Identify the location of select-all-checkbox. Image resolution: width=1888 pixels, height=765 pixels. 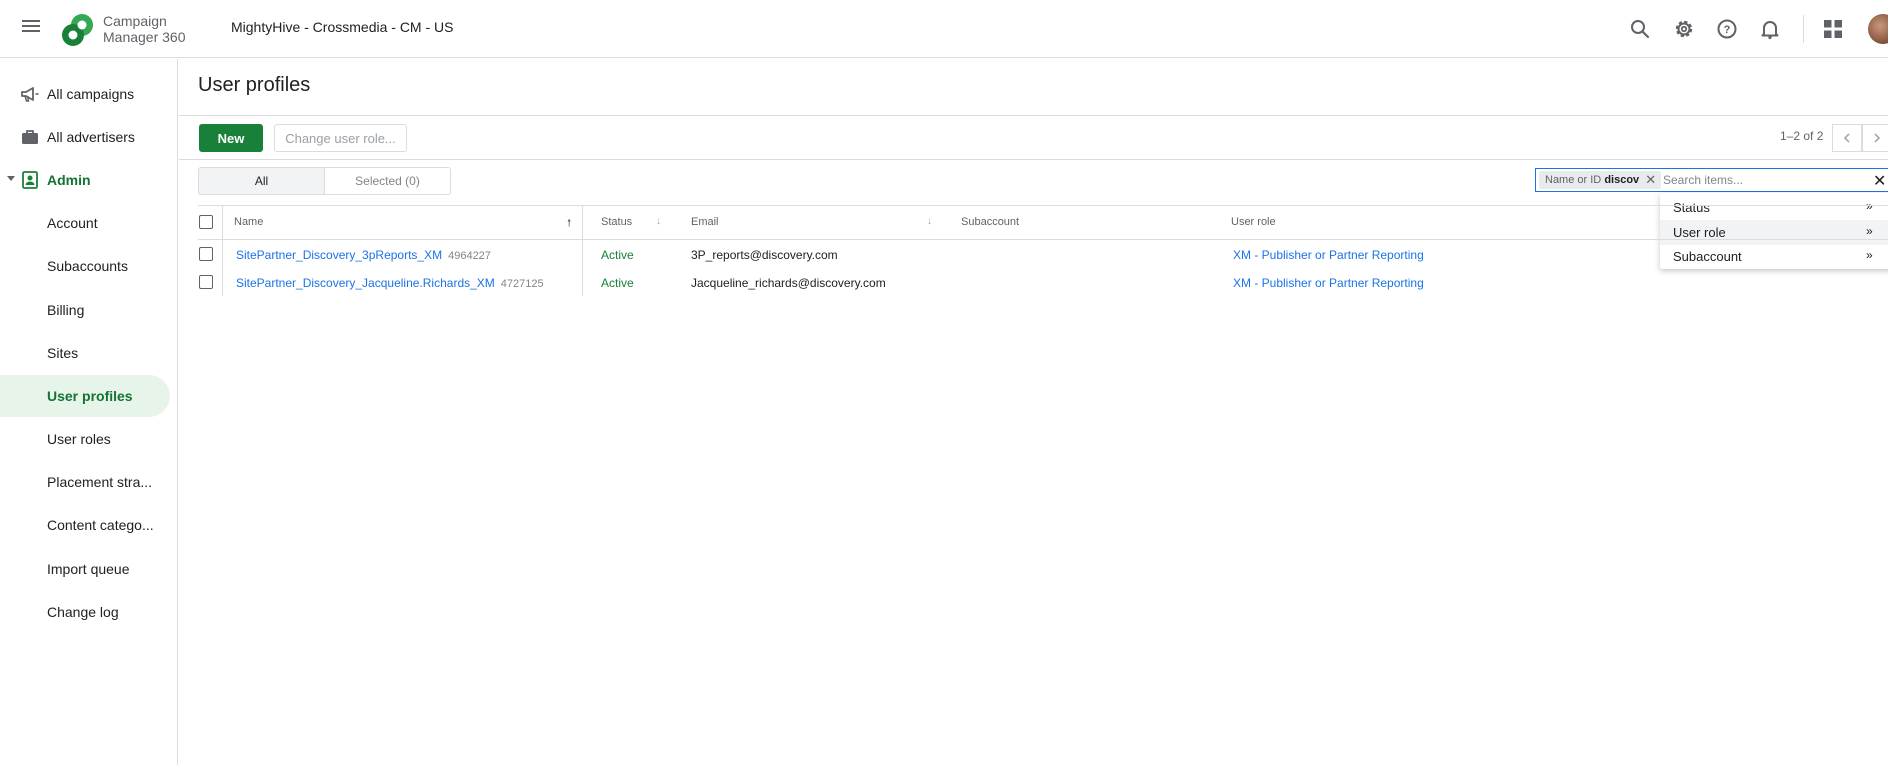
(206, 222).